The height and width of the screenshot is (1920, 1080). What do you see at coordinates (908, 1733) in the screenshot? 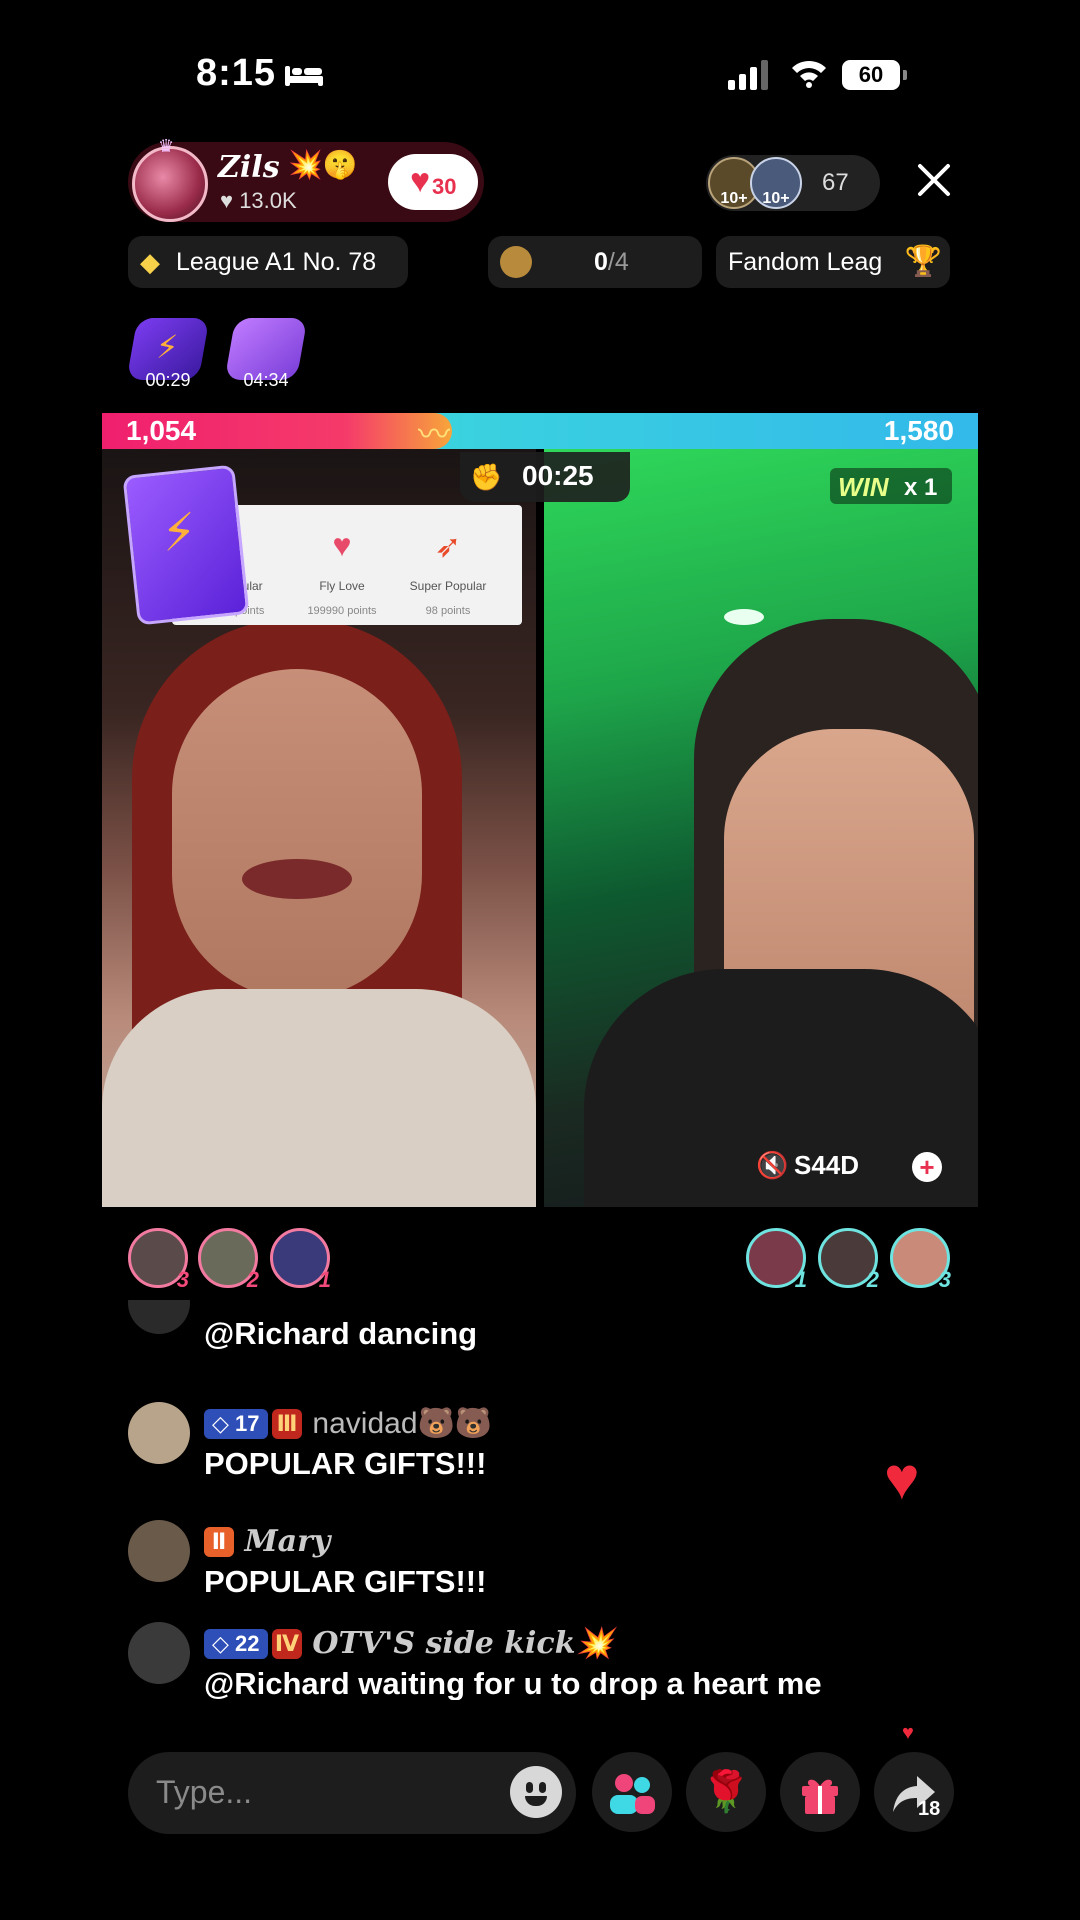
I see `small-heart-icon: ♥` at bounding box center [908, 1733].